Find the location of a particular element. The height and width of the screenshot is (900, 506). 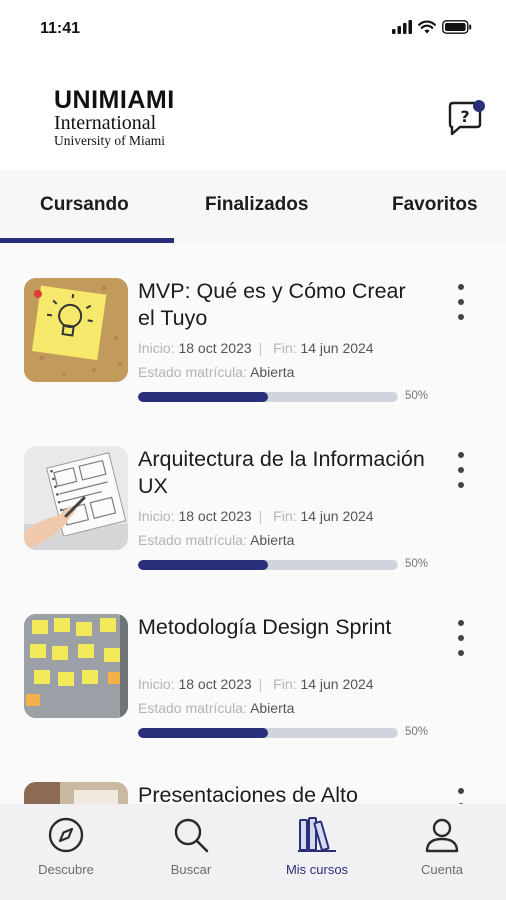

nav-mis-cursos: Mis cursos is located at coordinates (317, 852).